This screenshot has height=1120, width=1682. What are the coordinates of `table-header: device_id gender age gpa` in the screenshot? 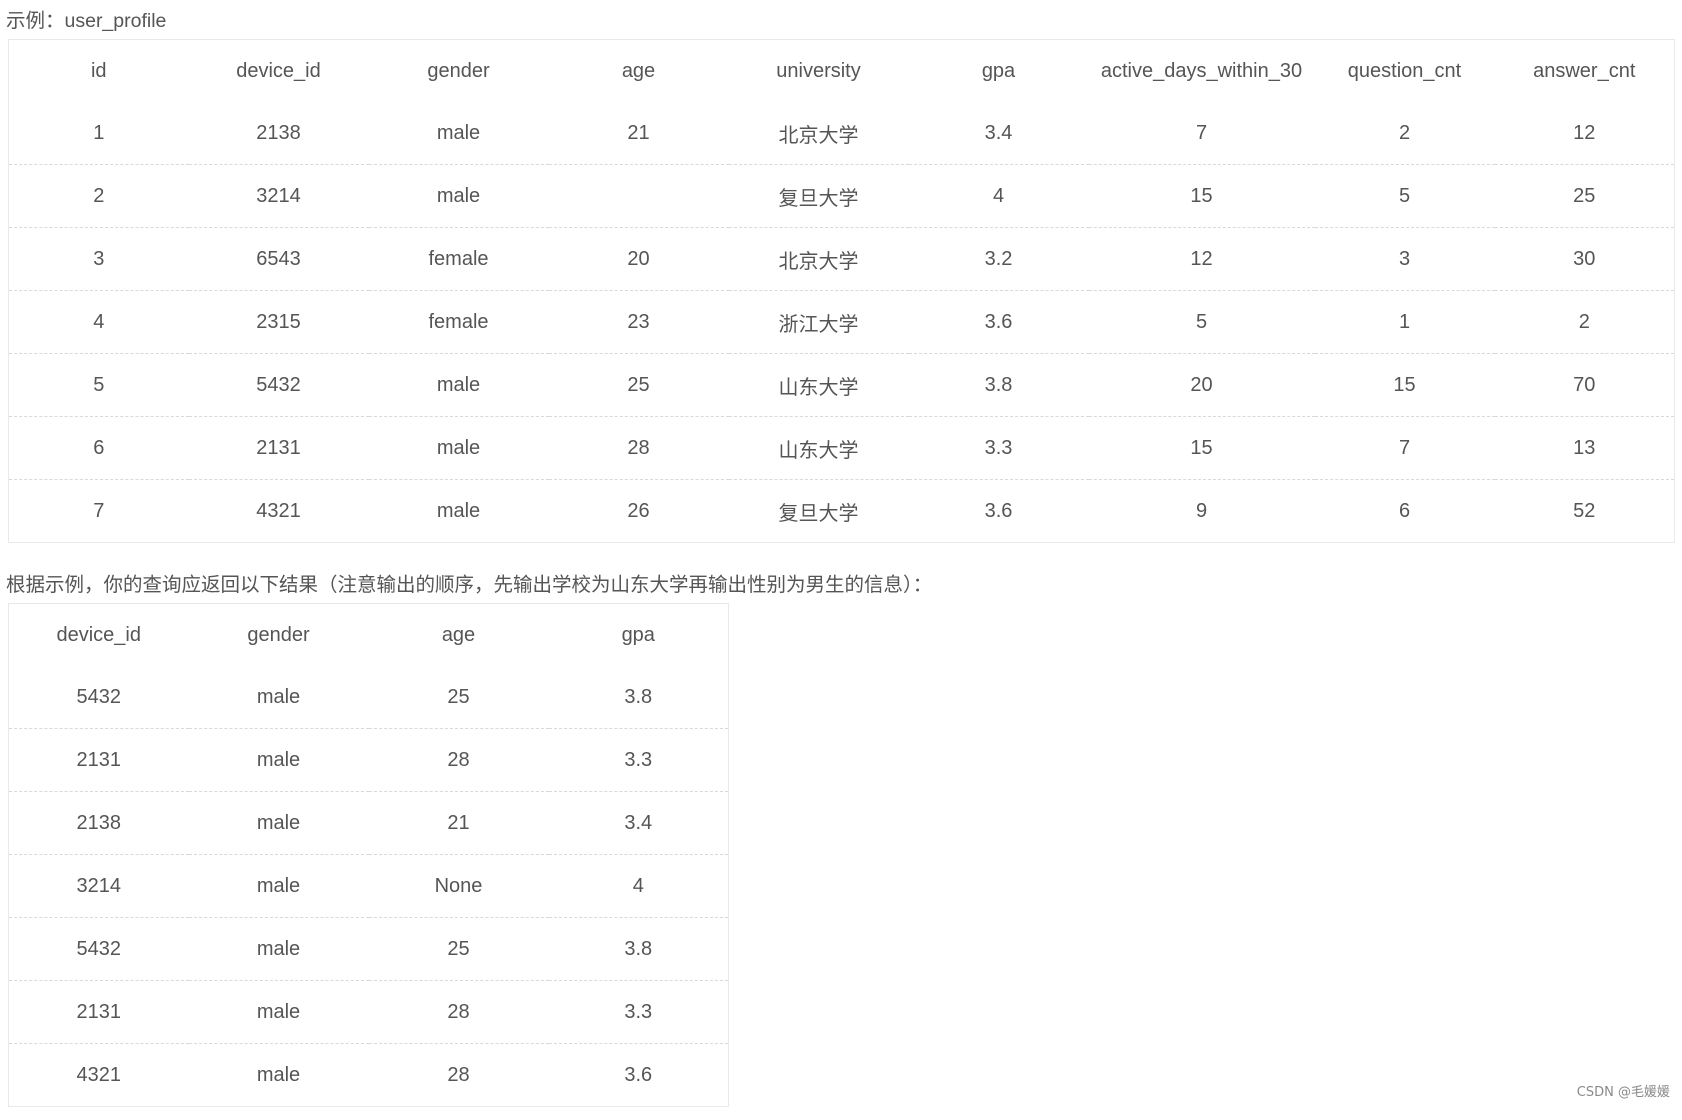 It's located at (369, 635).